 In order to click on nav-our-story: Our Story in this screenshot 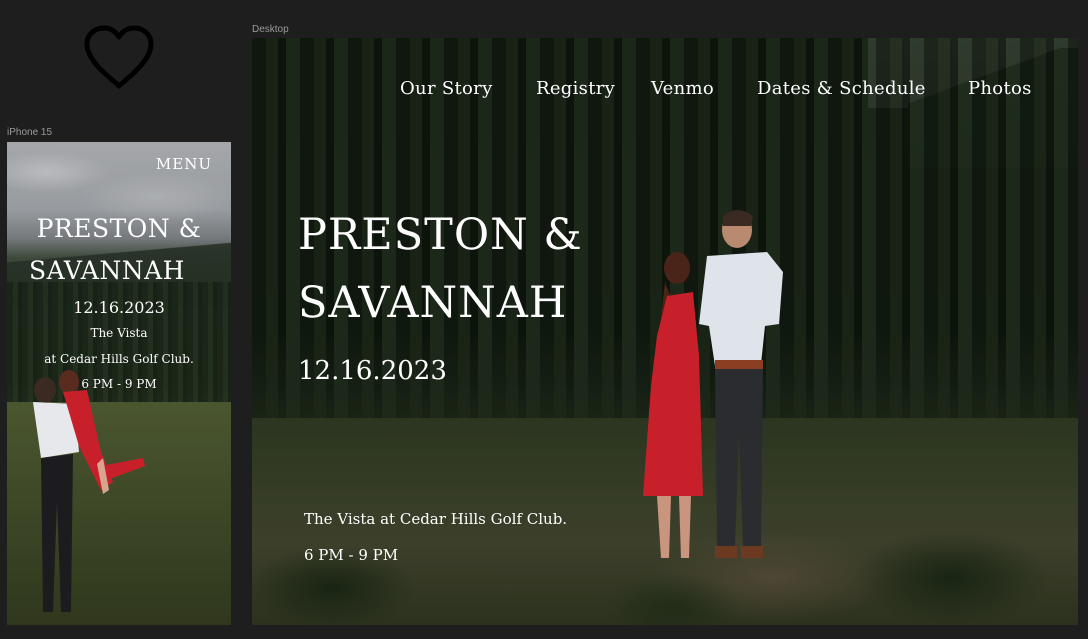, I will do `click(446, 88)`.